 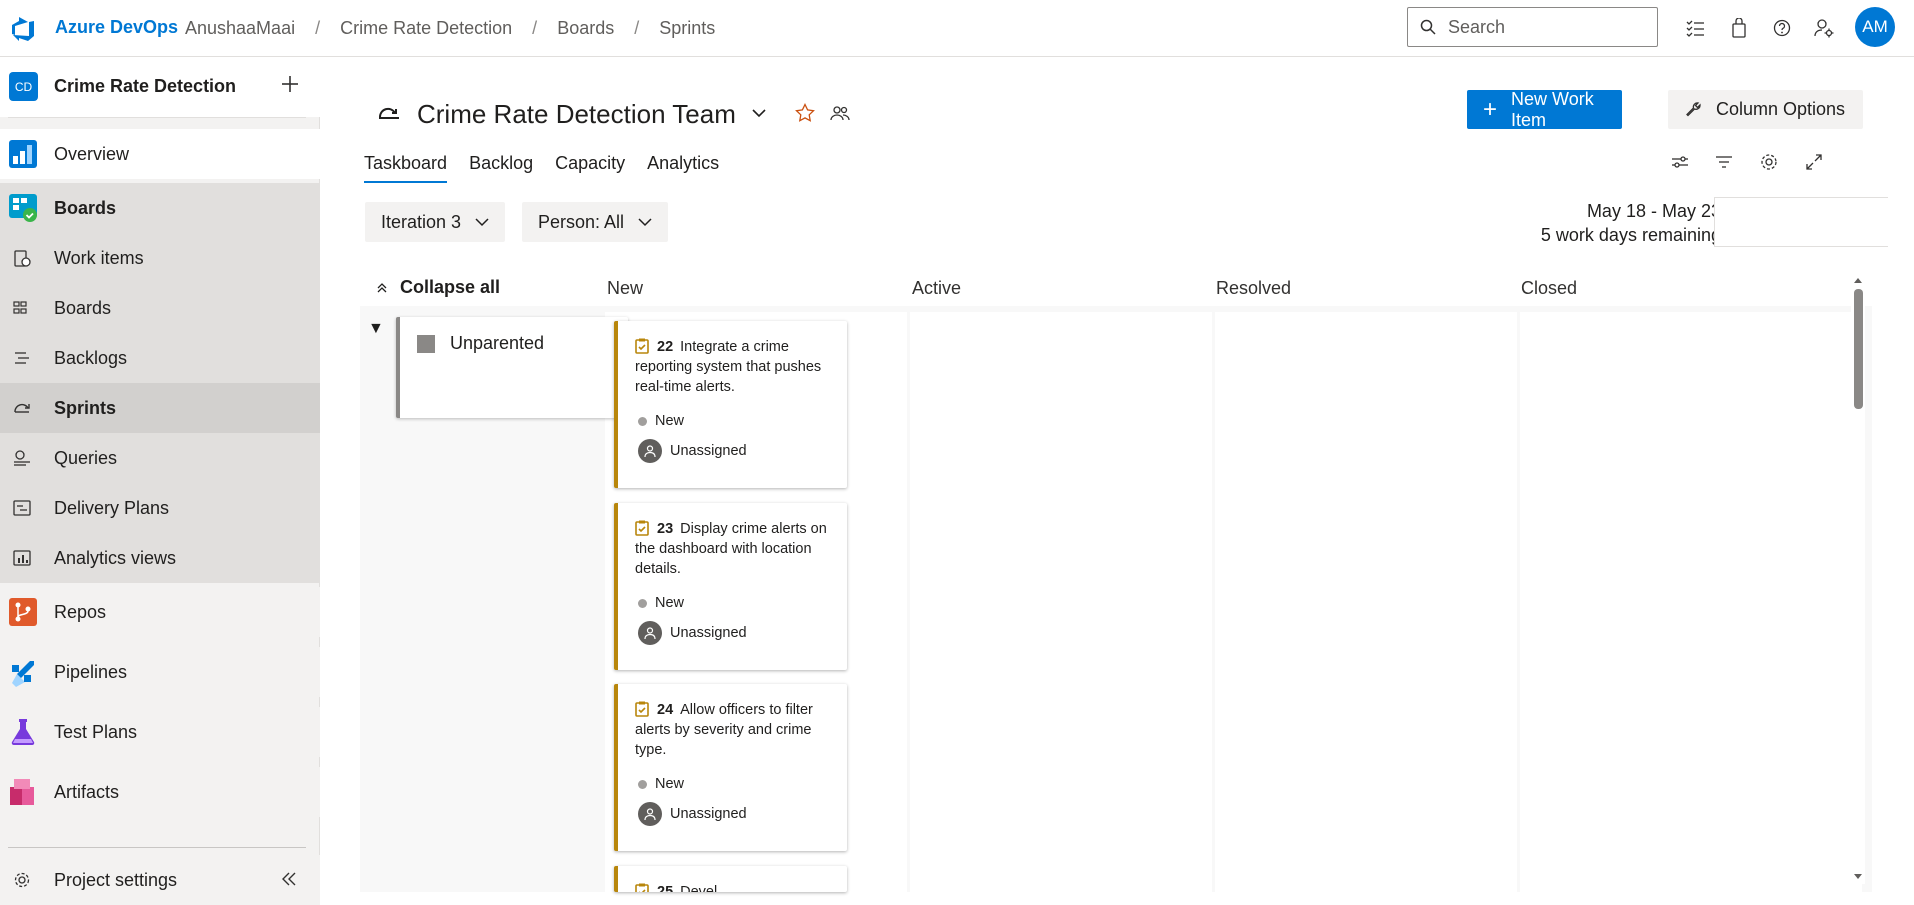 I want to click on sidebar-item-queries: Queries, so click(x=160, y=458).